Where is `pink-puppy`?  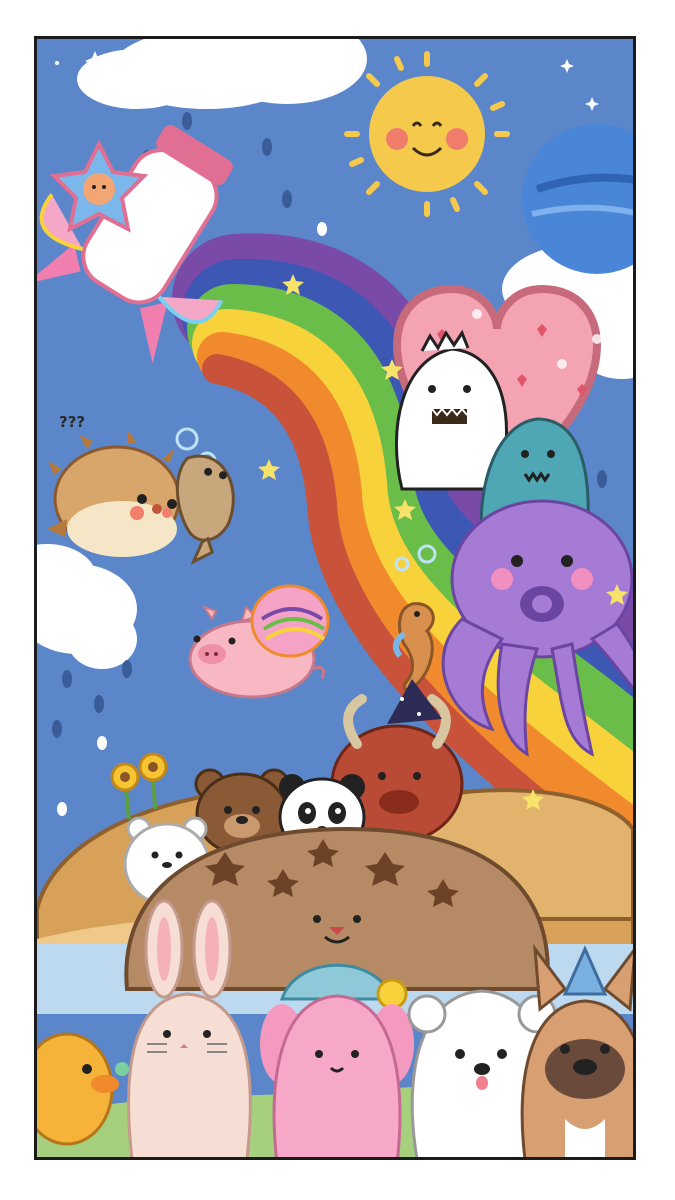
pink-puppy is located at coordinates (337, 1060).